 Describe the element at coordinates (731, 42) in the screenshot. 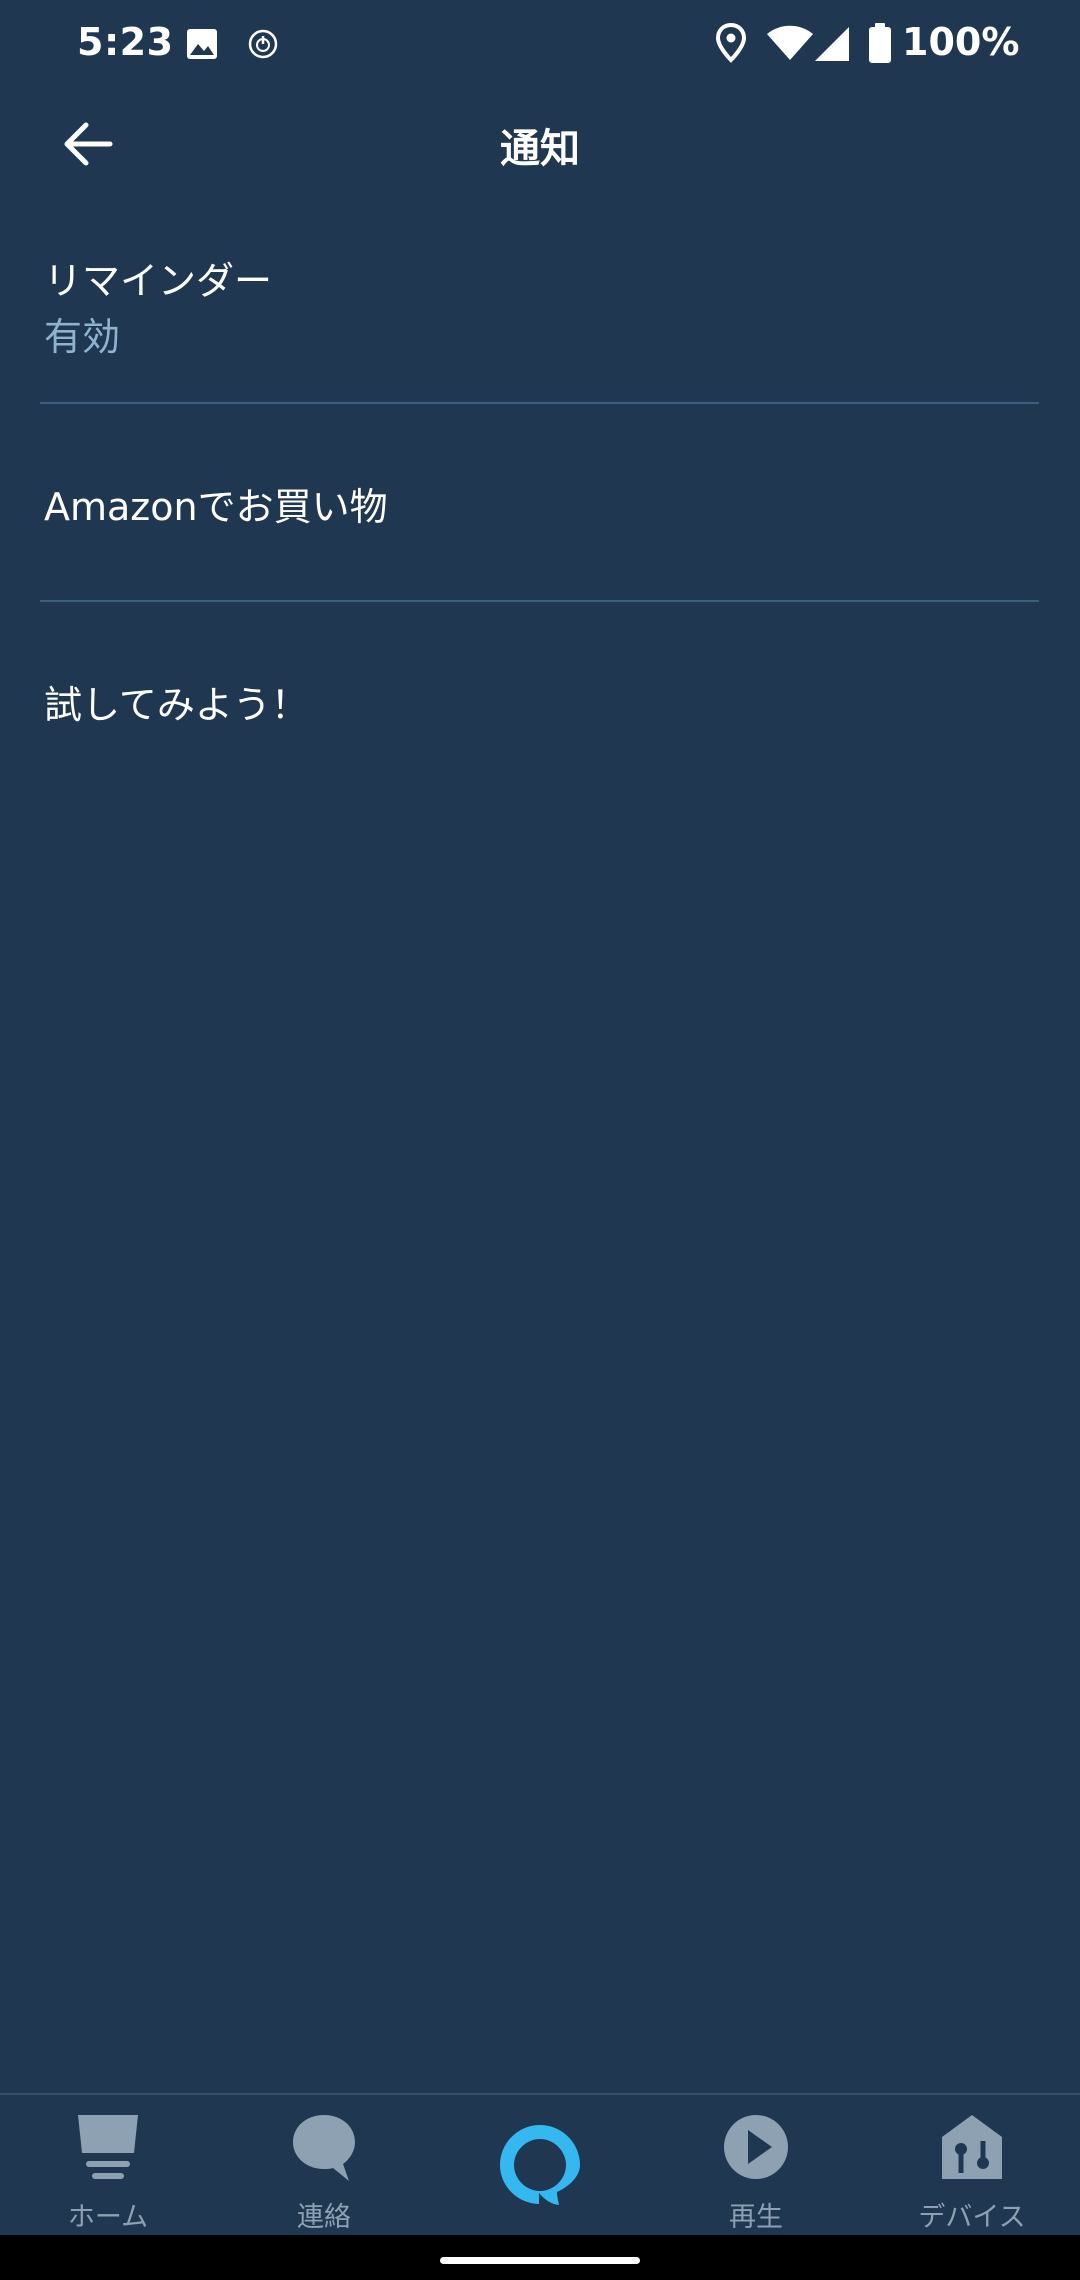

I see `location-icon` at that location.